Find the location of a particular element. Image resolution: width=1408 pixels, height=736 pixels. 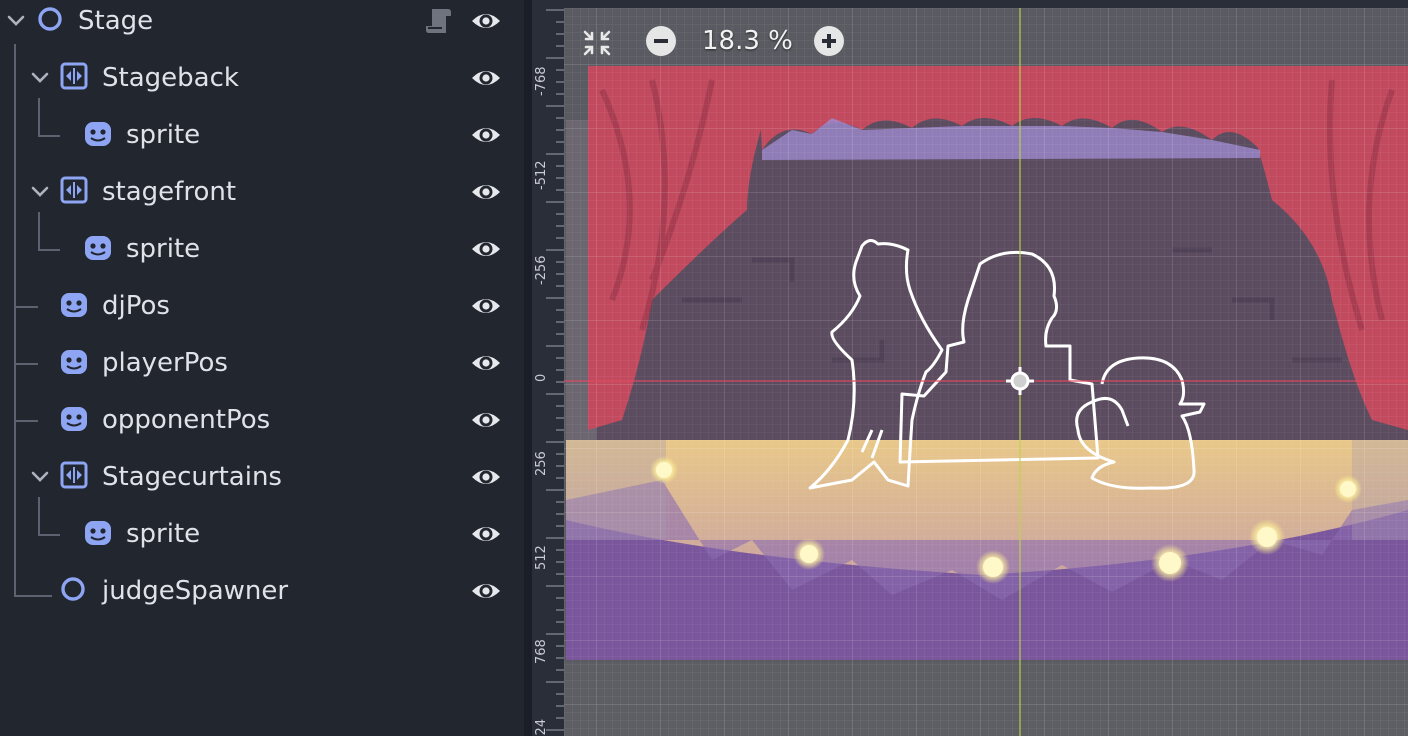

scene-tree-item-stage: Stage is located at coordinates (262, 21).